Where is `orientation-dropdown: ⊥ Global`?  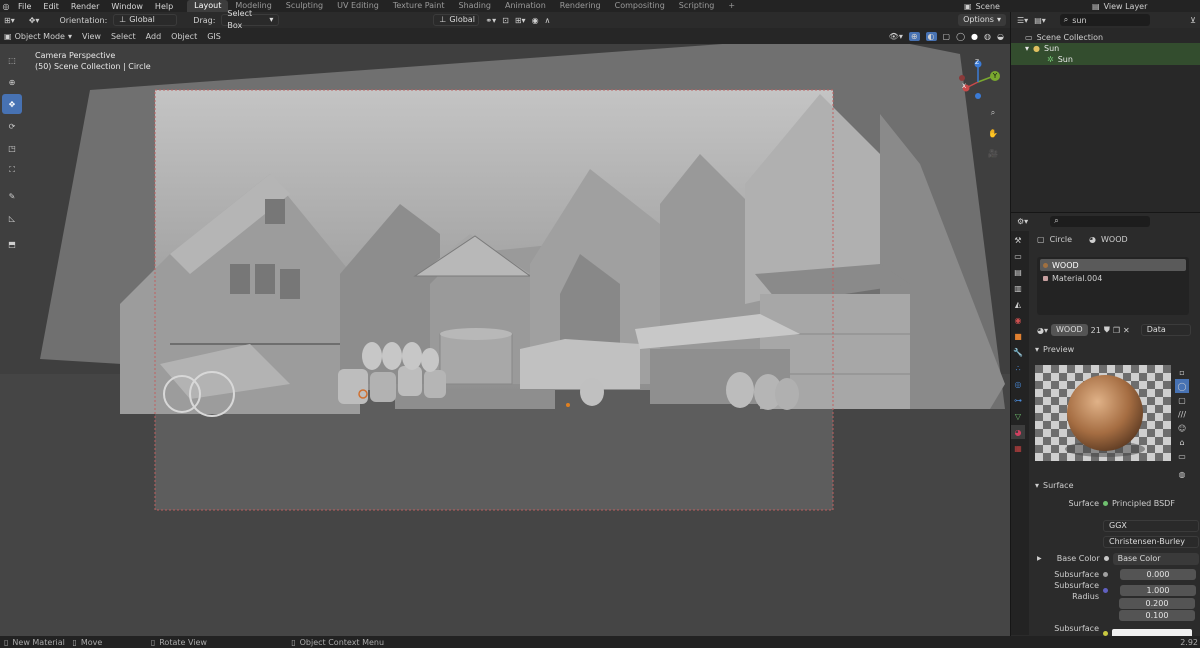 orientation-dropdown: ⊥ Global is located at coordinates (145, 20).